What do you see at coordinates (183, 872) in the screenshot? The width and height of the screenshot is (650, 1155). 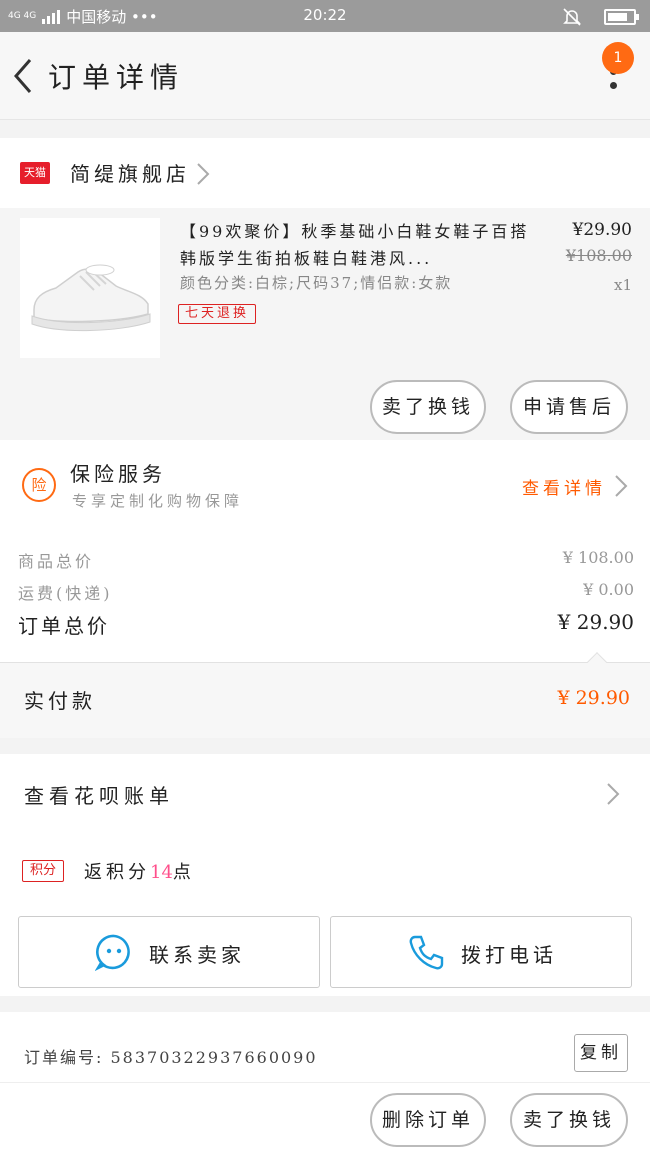 I see `points-suffix: 点` at bounding box center [183, 872].